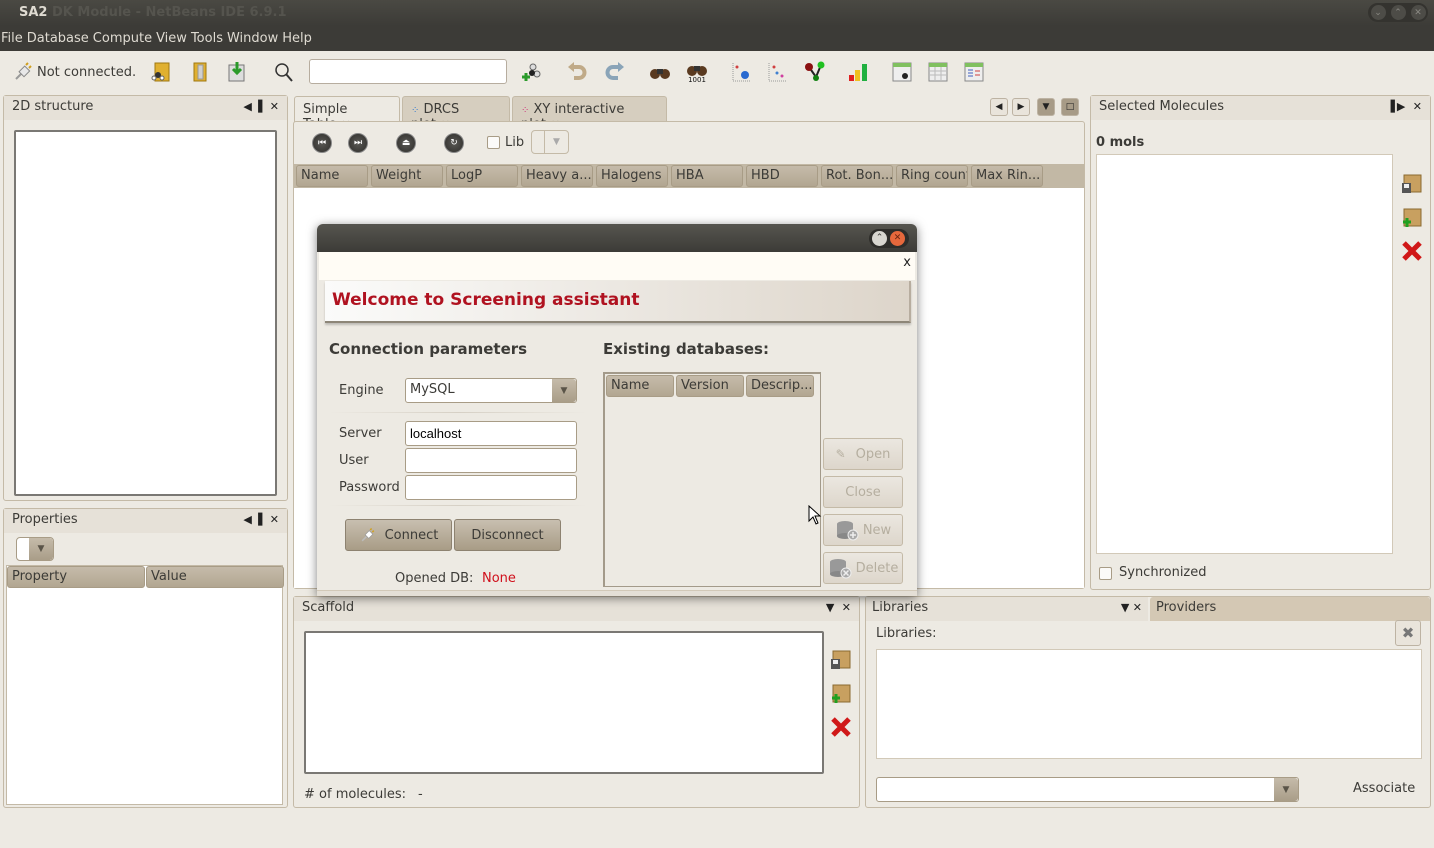 The height and width of the screenshot is (848, 1434). I want to click on menu-view: View, so click(172, 38).